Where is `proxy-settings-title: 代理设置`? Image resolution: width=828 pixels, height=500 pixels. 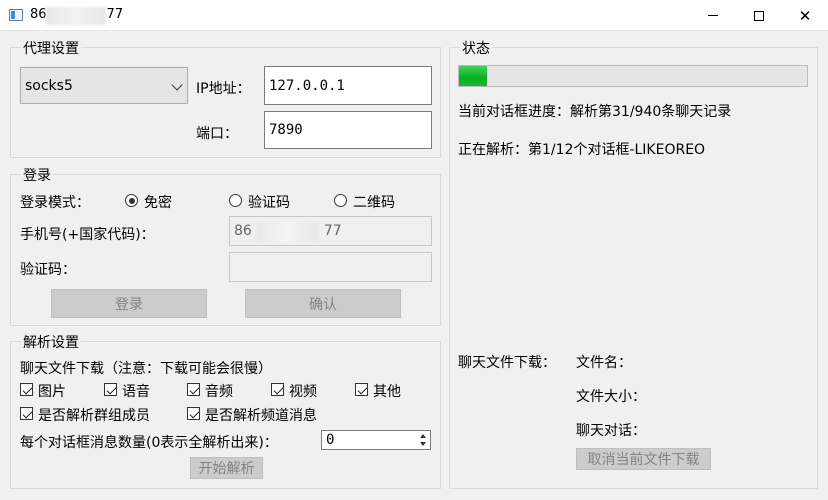
proxy-settings-title: 代理设置 is located at coordinates (51, 48).